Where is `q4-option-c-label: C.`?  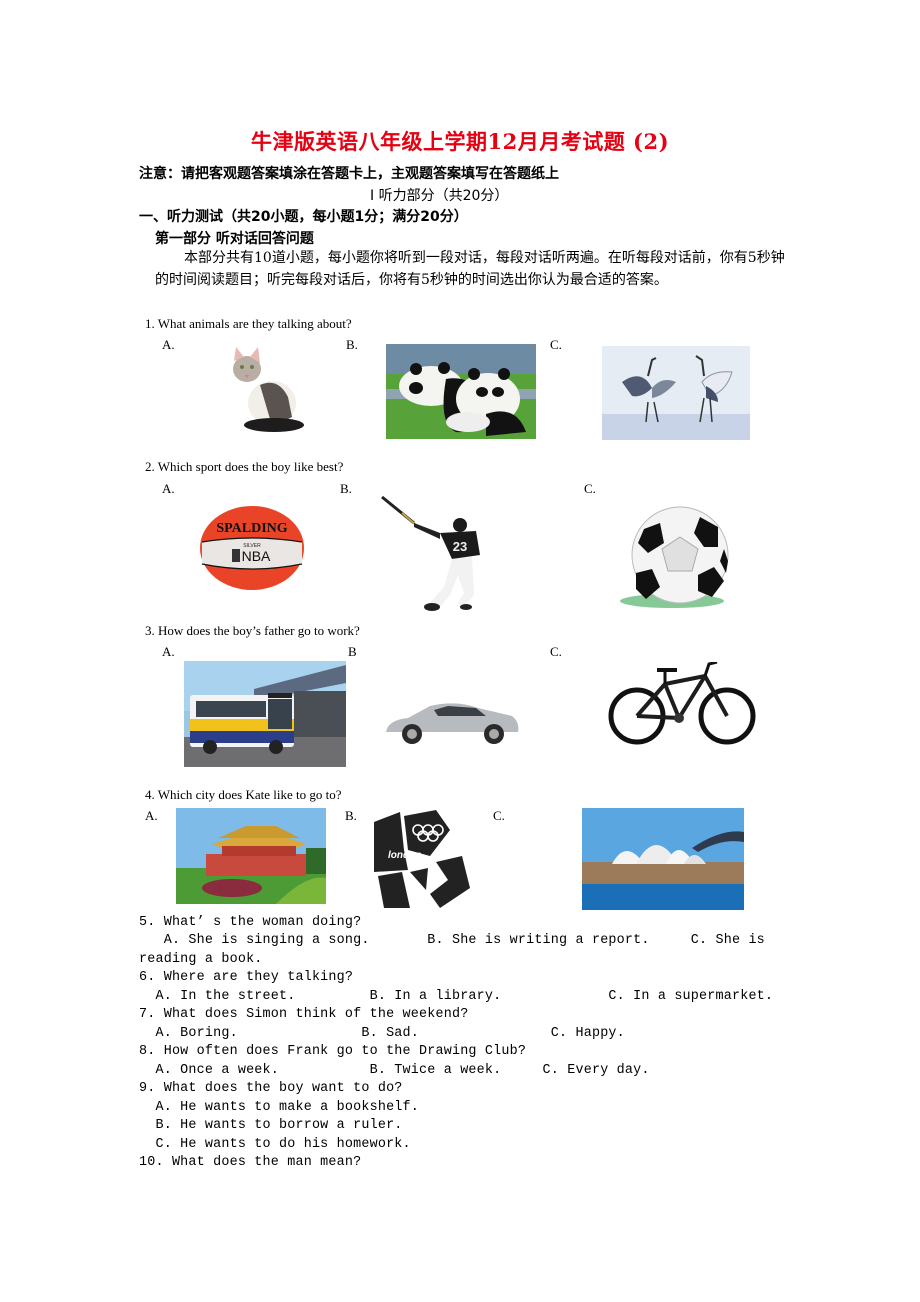
q4-option-c-label: C. is located at coordinates (499, 815).